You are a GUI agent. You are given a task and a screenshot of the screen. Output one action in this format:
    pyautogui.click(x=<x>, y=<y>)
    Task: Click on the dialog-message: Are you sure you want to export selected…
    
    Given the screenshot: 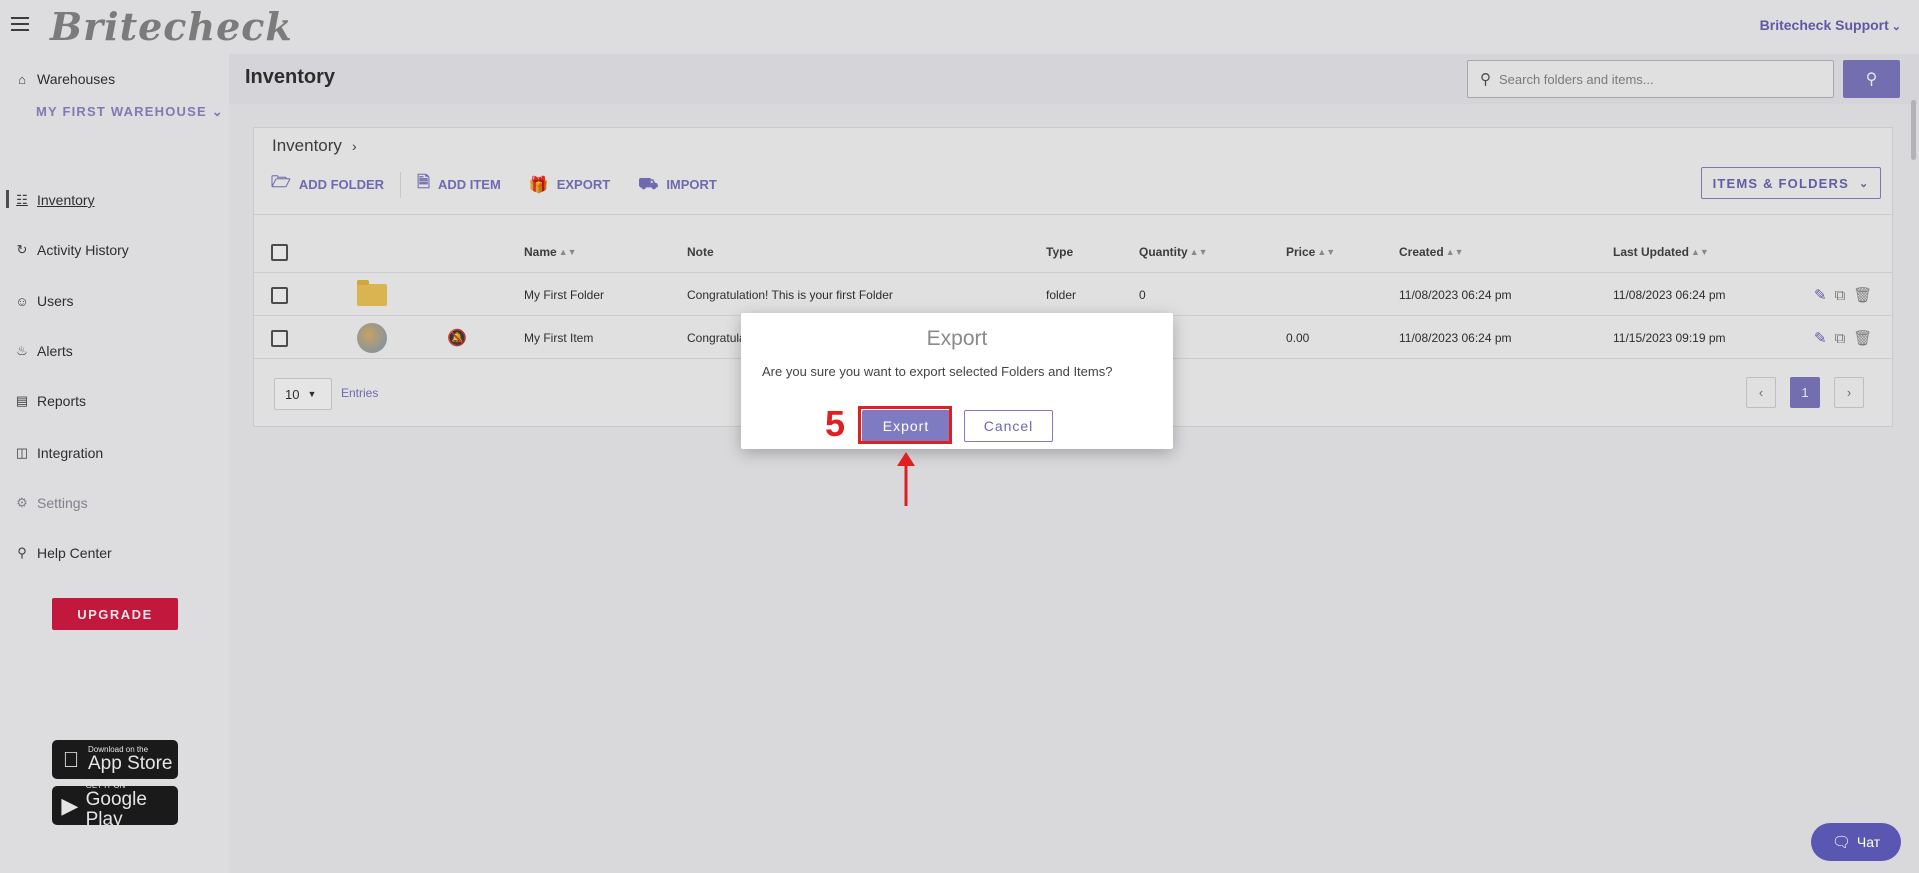 What is the action you would take?
    pyautogui.click(x=937, y=371)
    